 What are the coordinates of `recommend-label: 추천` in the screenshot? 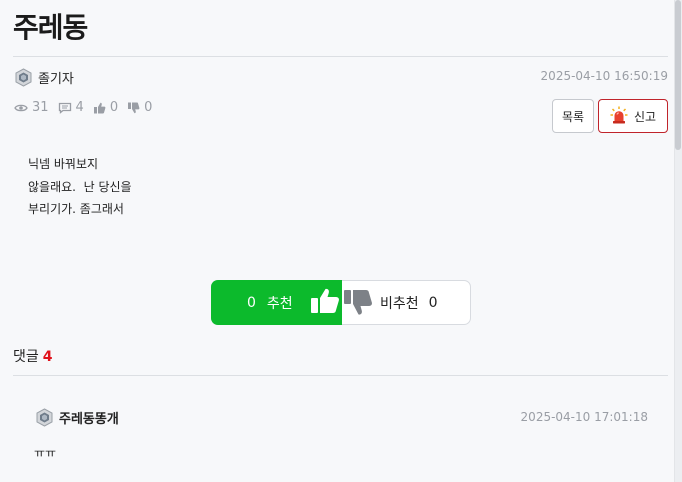 It's located at (279, 303).